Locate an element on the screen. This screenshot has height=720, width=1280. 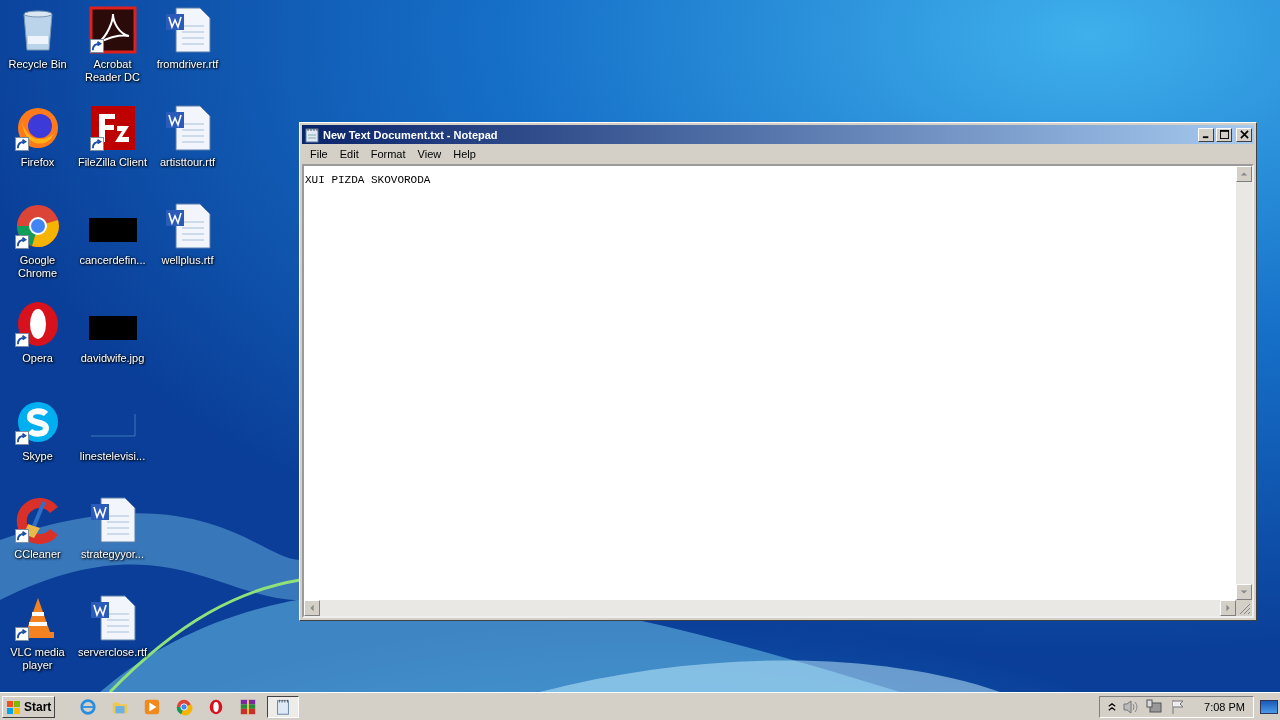
icon-label: CCleaner is located at coordinates (37, 554).